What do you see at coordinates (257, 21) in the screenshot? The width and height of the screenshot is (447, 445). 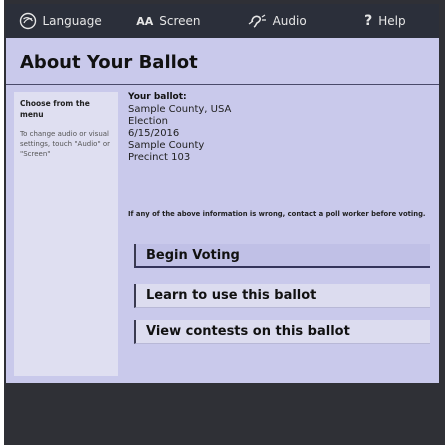 I see `audio-icon` at bounding box center [257, 21].